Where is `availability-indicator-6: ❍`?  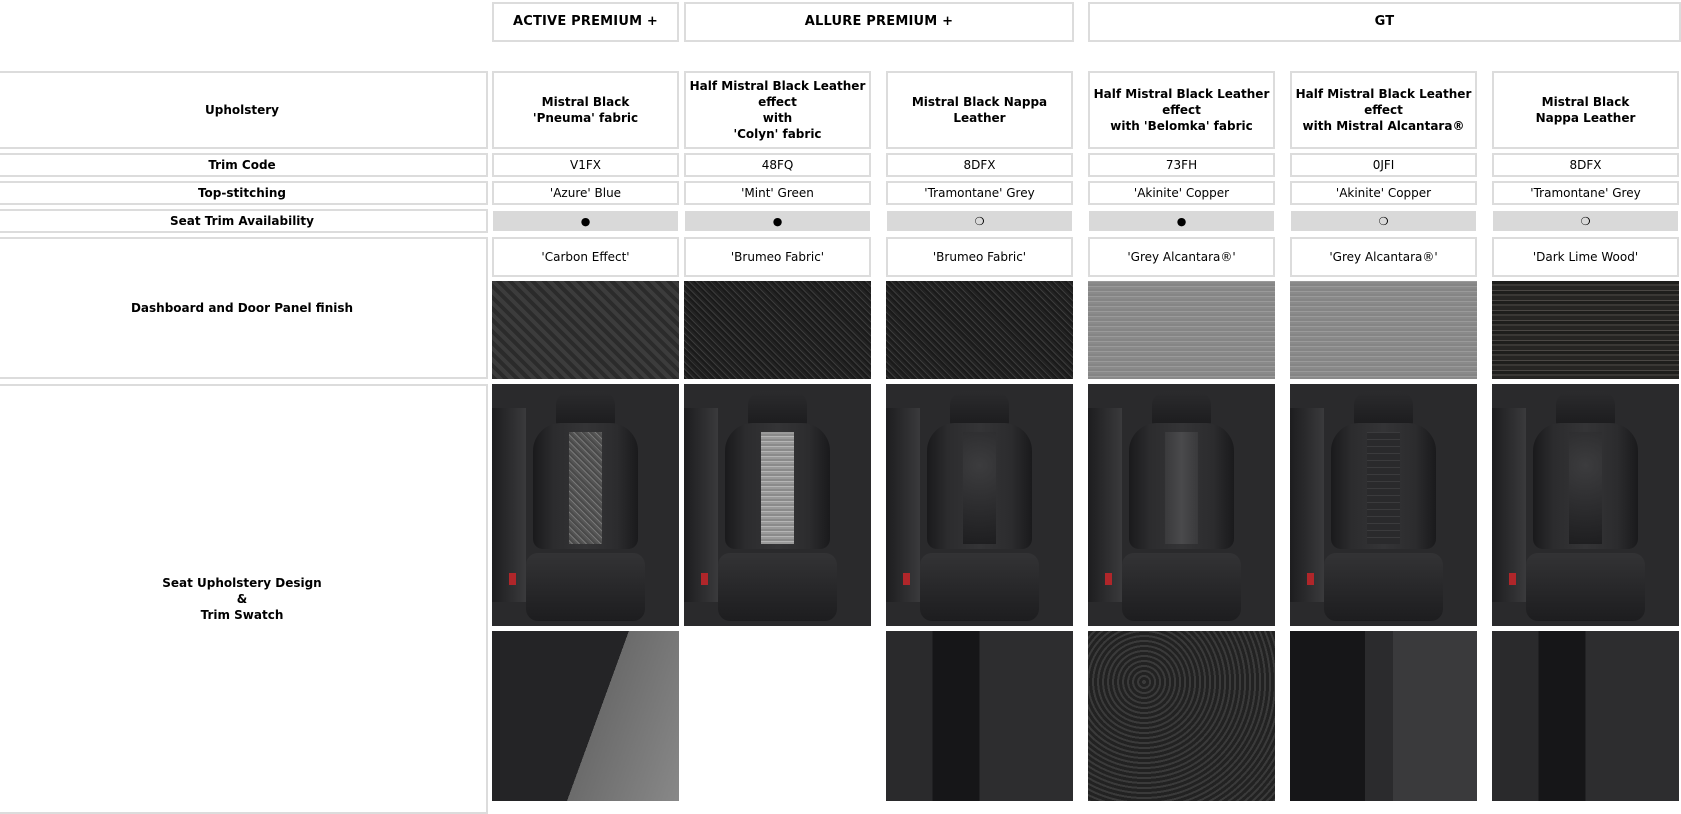
availability-indicator-6: ❍ is located at coordinates (1585, 221).